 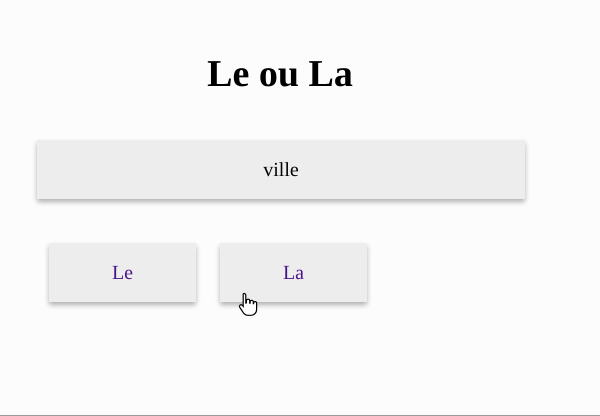 I want to click on choice-button: Le, so click(x=122, y=272).